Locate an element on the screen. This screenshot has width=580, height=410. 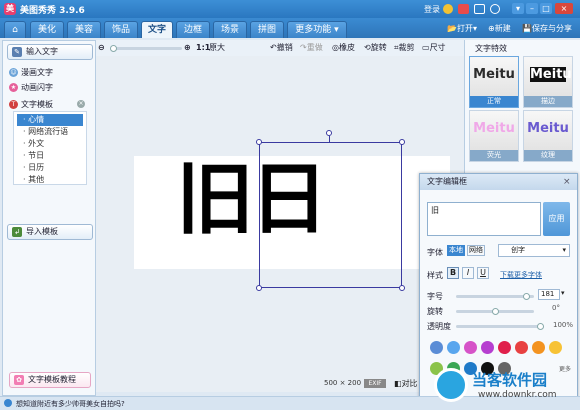
size-knob is located at coordinates (527, 296).